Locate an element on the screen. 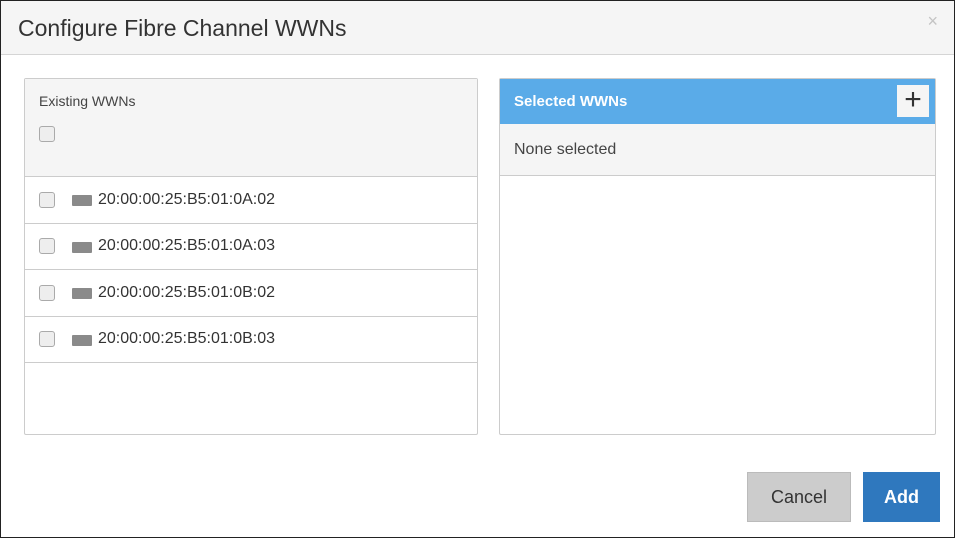  add-wwn-button: + is located at coordinates (913, 101).